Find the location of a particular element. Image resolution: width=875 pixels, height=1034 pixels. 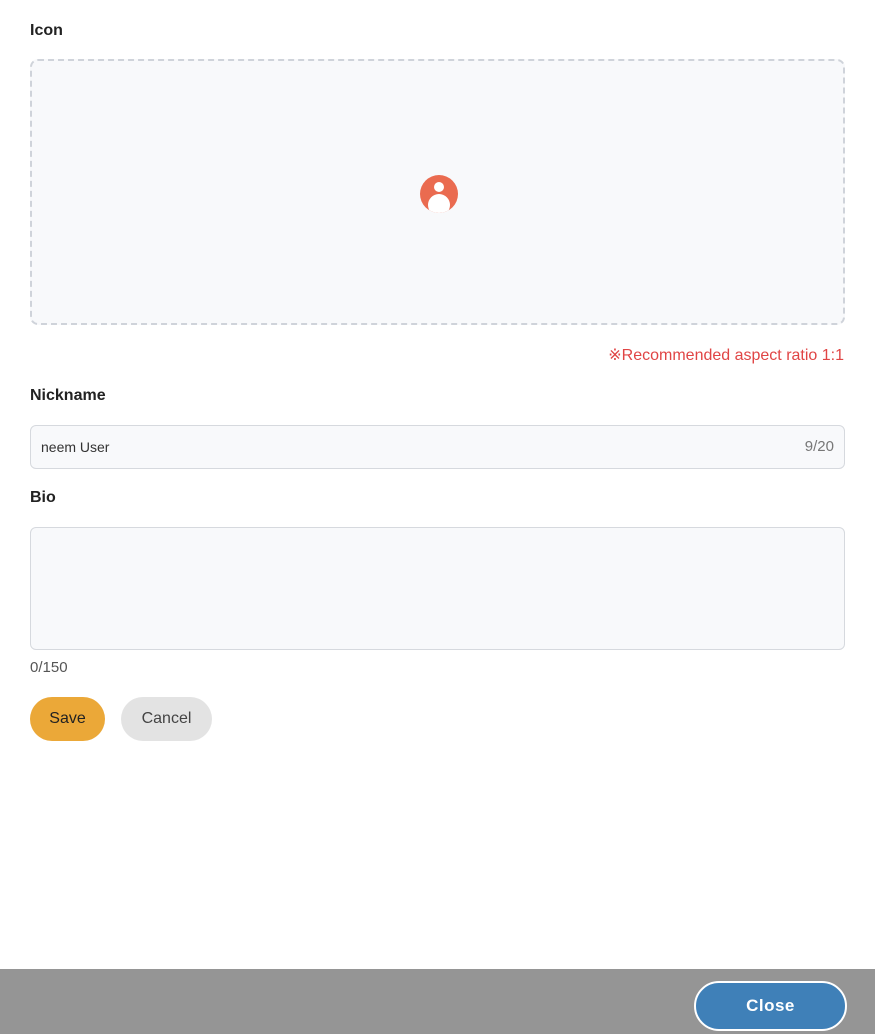

user-avatar-icon is located at coordinates (439, 194).